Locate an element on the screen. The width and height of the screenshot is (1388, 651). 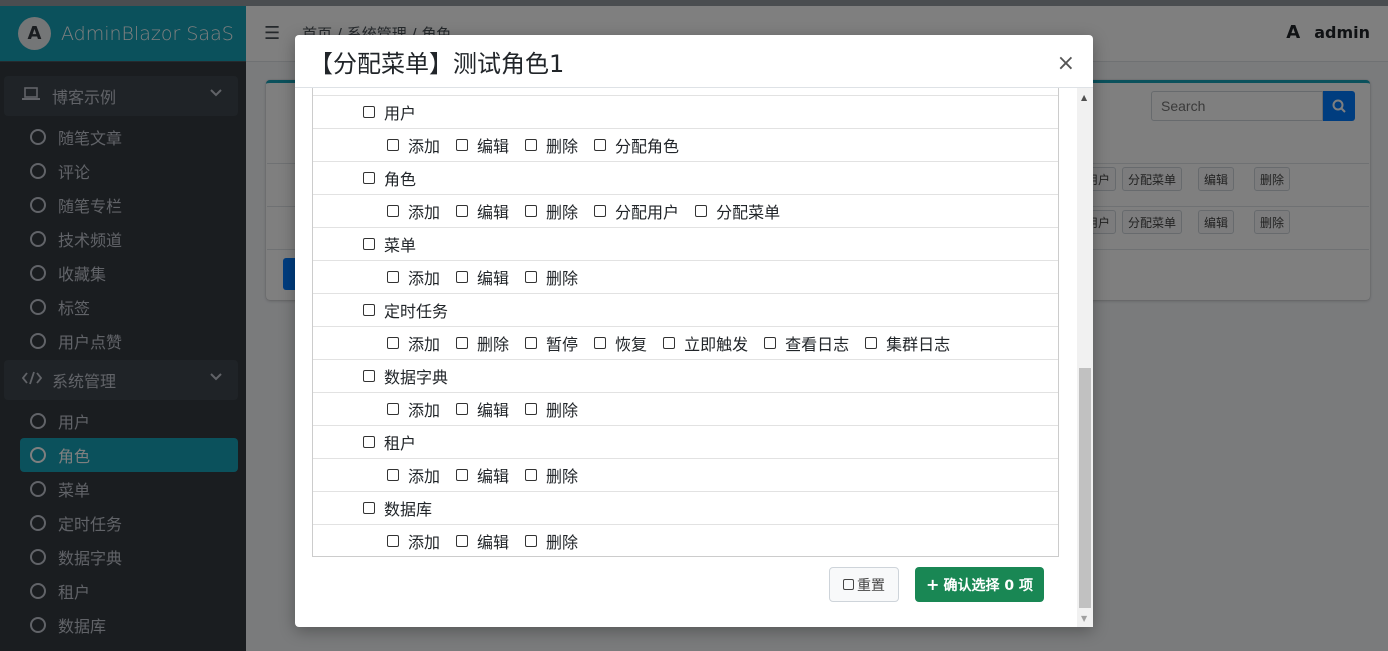
scroll-up-arrow-icon: ▲ is located at coordinates (1084, 97).